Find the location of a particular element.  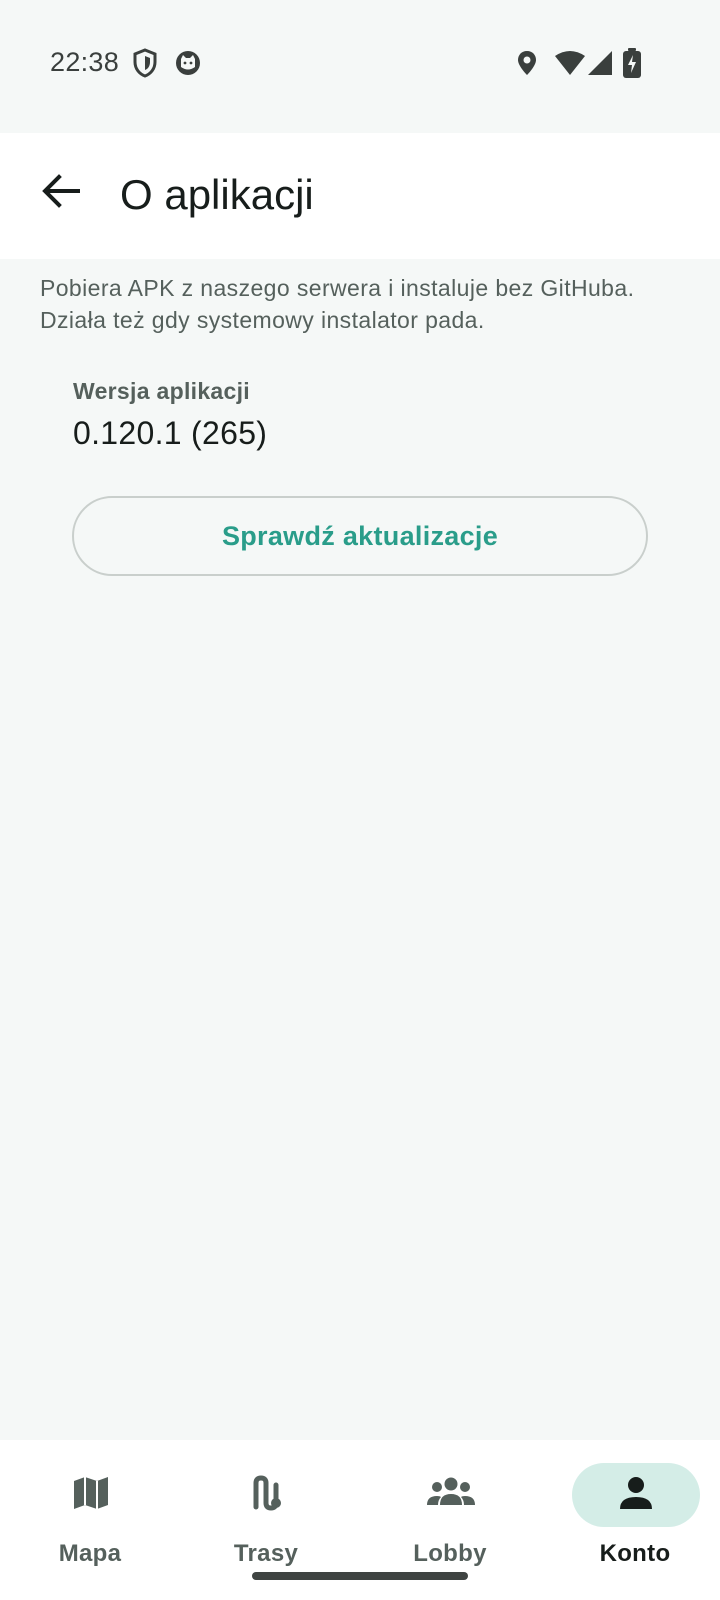

nav-item-mapa: Mapa is located at coordinates (90, 1520).